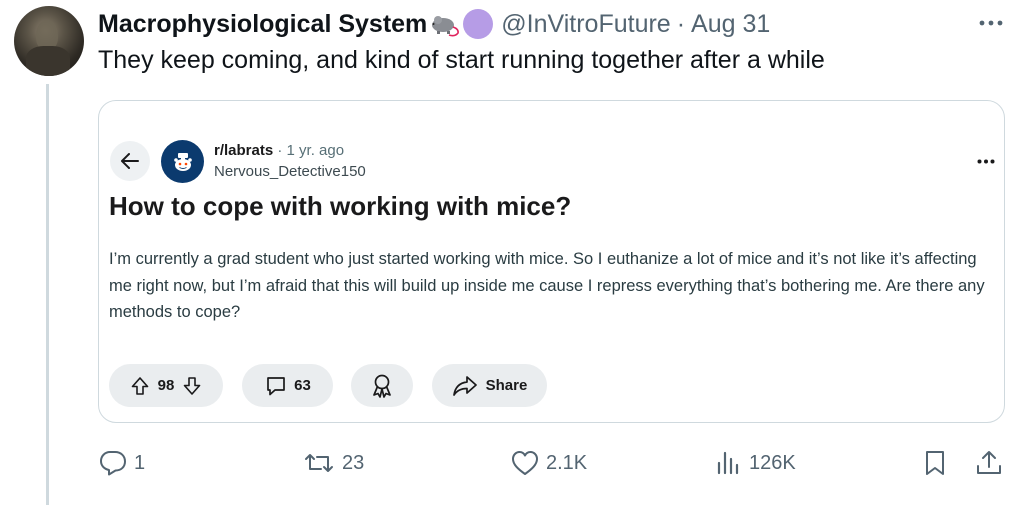  What do you see at coordinates (986, 161) in the screenshot?
I see `post-more-icon` at bounding box center [986, 161].